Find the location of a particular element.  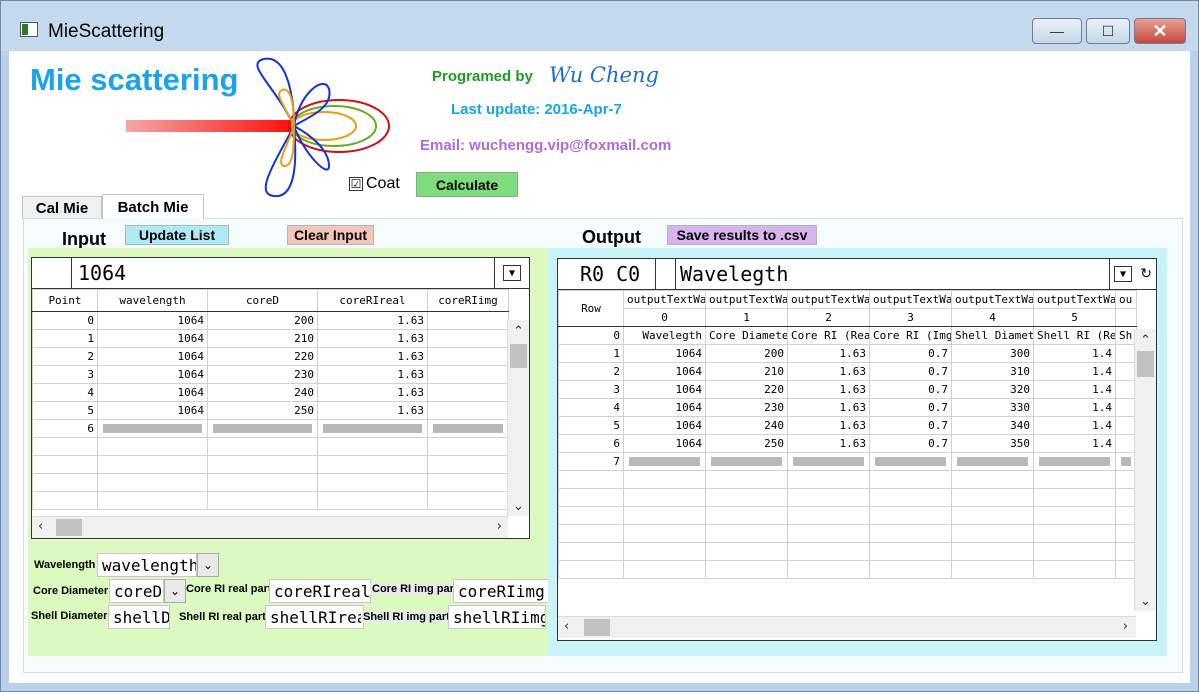

table-row: 4 1064 230 1.63 0.7 330 1.4 is located at coordinates (847, 407).